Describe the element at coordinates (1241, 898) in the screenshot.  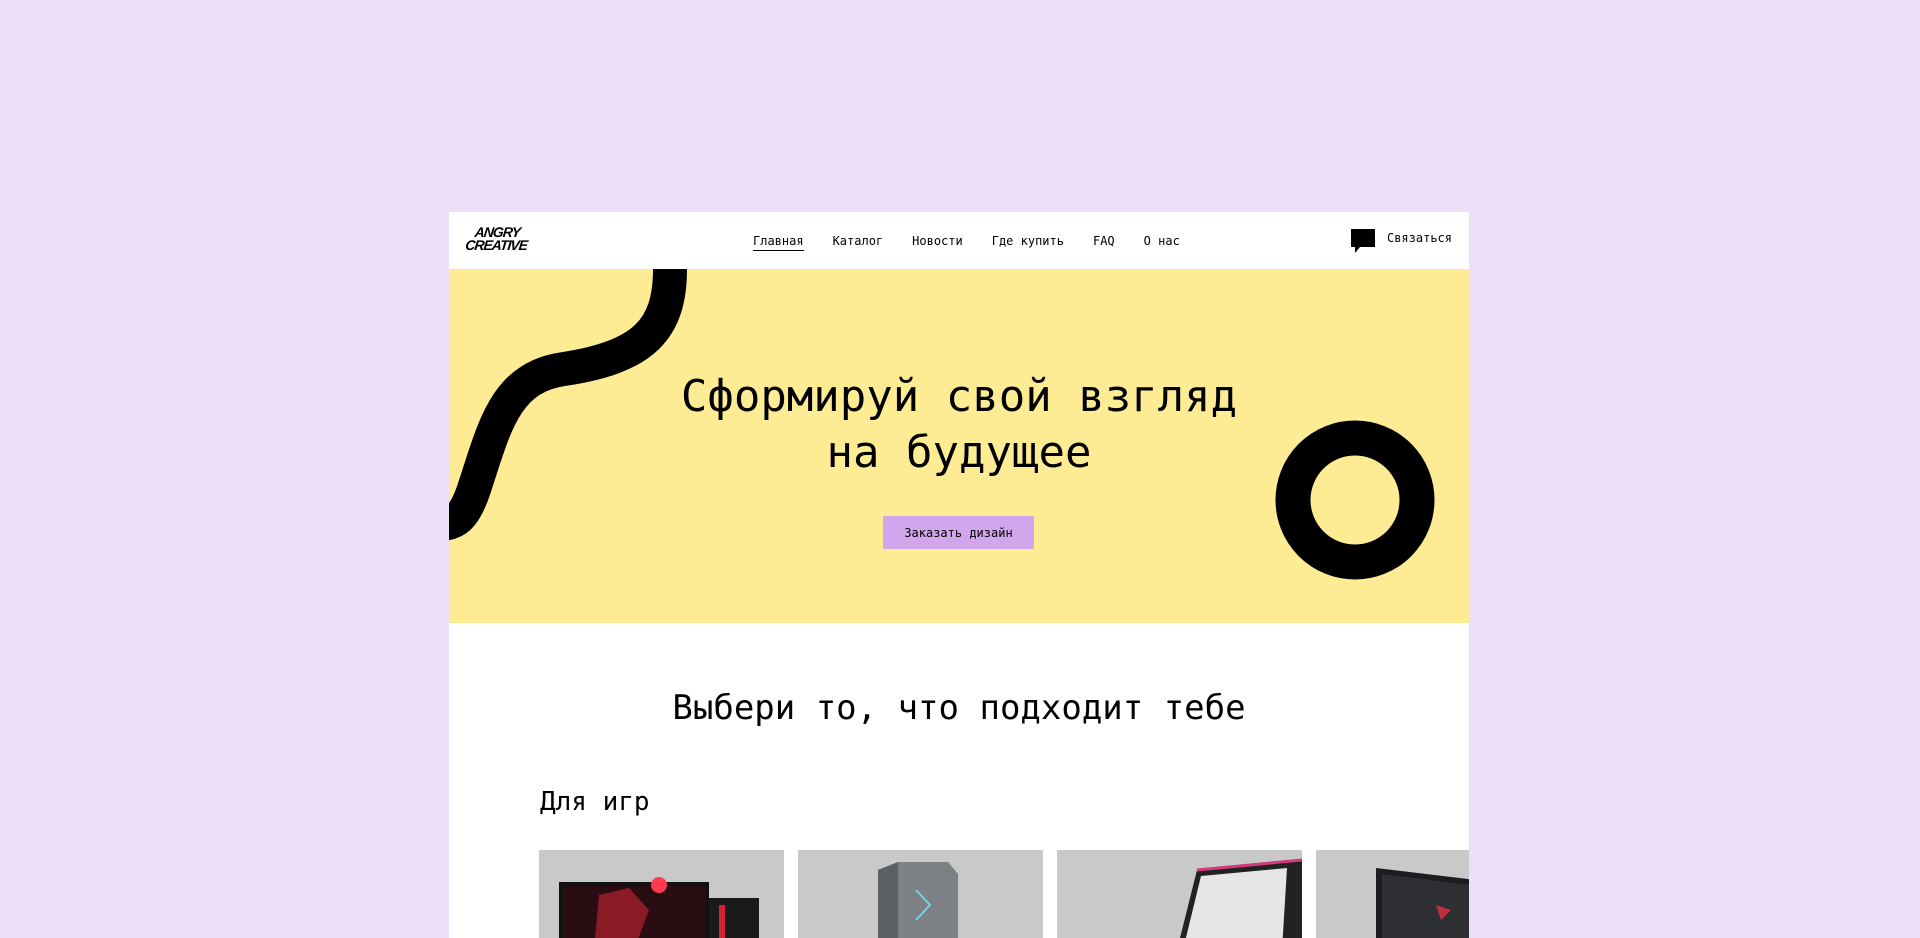
I see `laptop-image` at that location.